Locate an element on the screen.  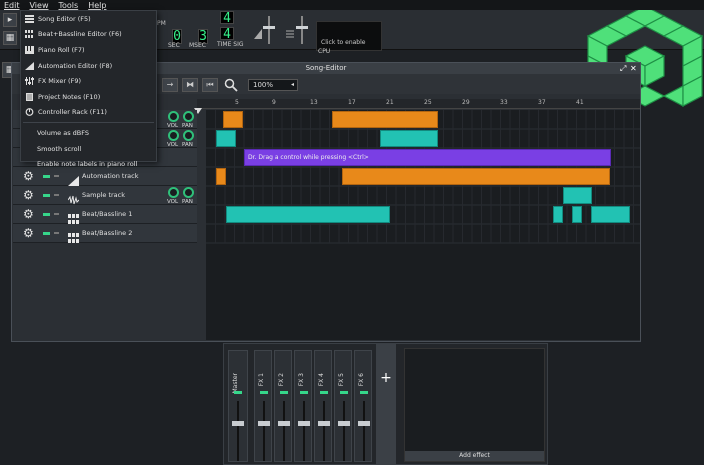
menu-edit: Edit is located at coordinates (12, 5).